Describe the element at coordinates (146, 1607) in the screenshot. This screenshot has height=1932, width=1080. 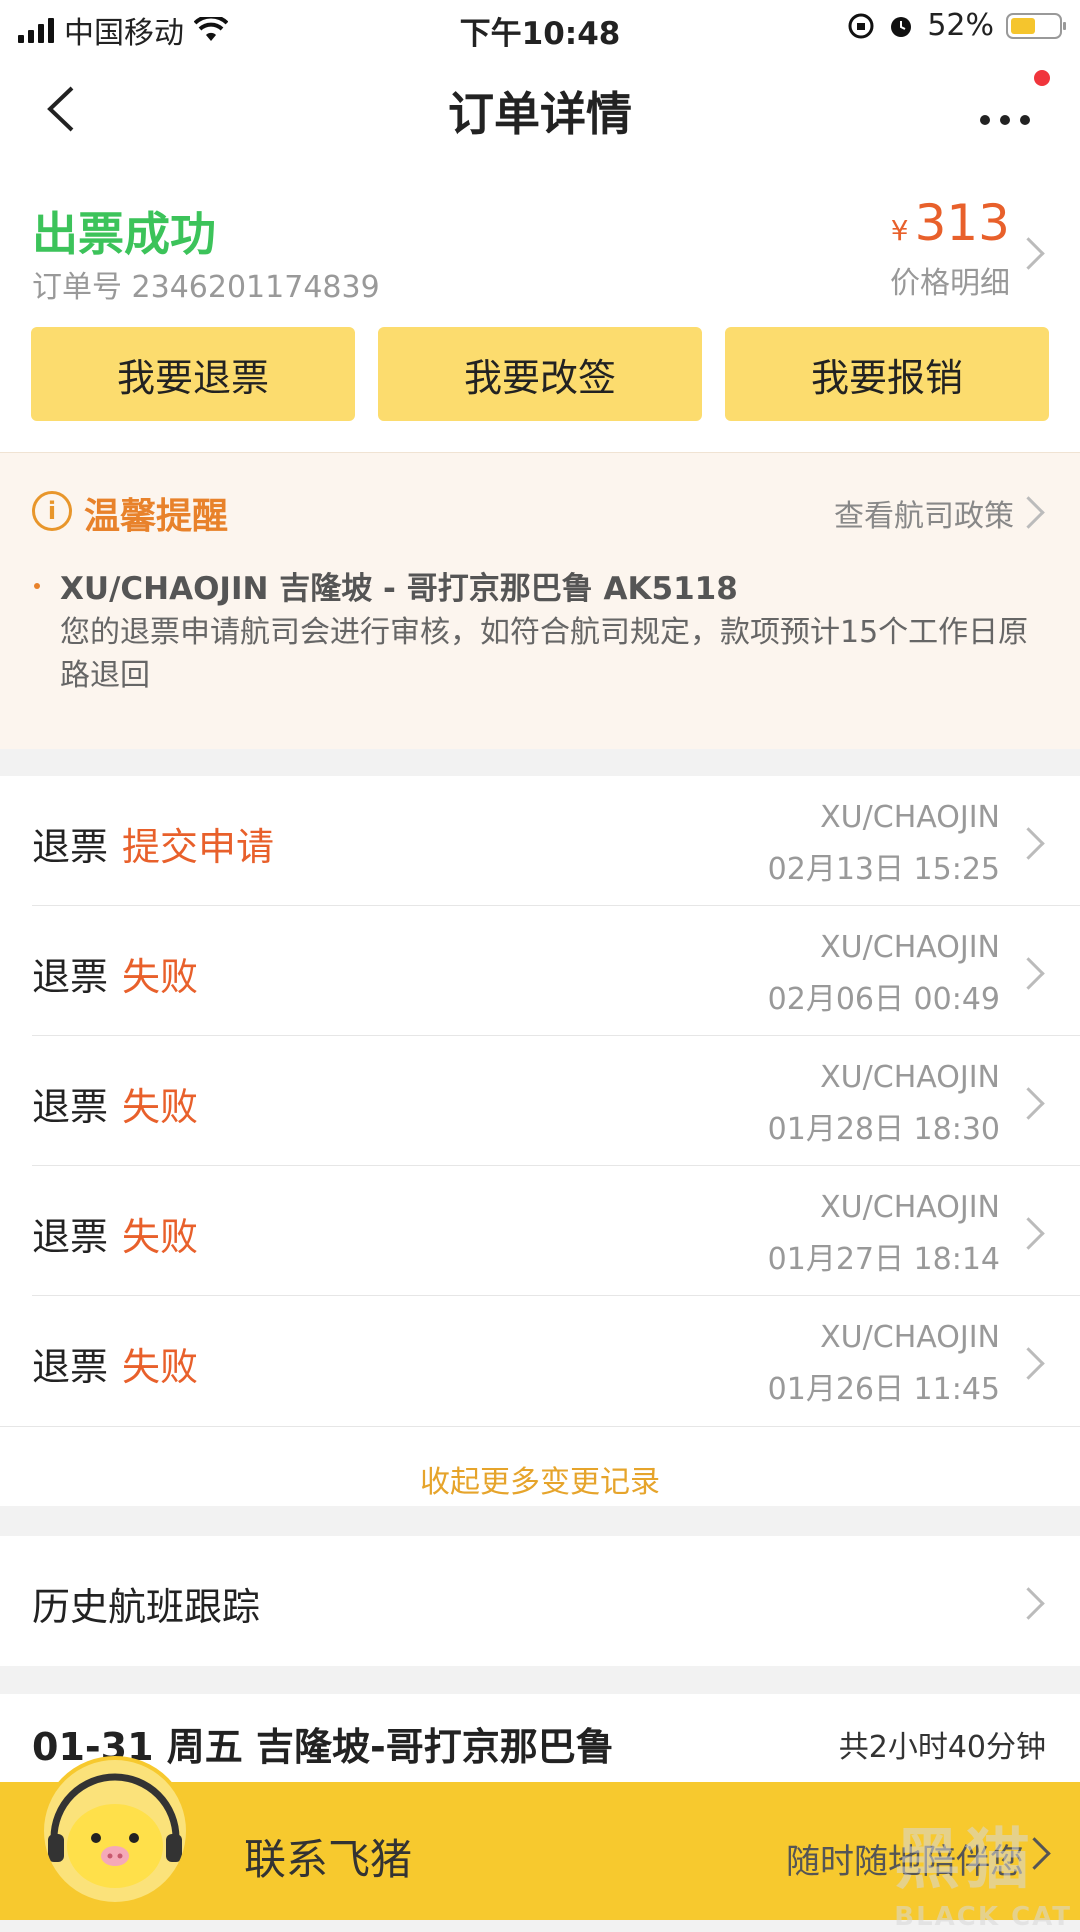
I see `history-label: 历史航班跟踪` at that location.